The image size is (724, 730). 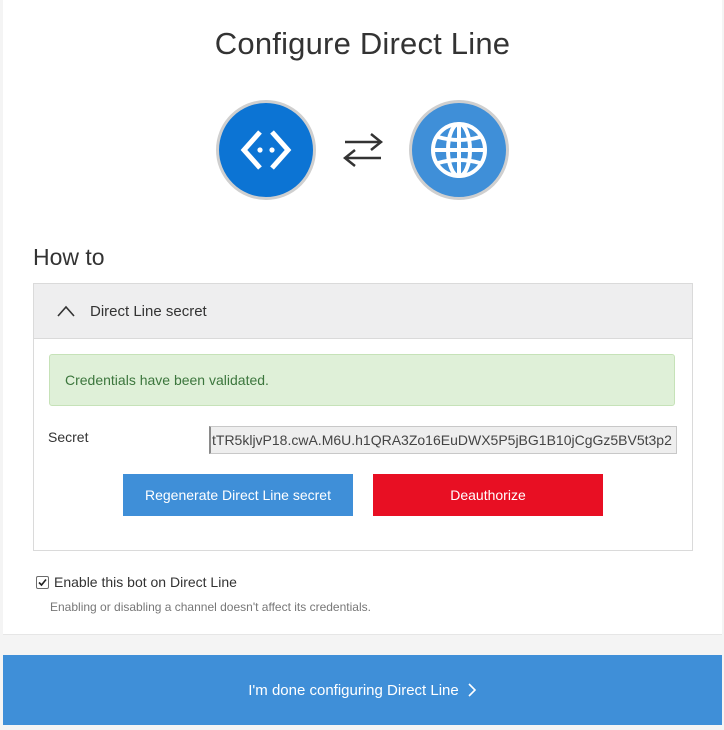 What do you see at coordinates (68, 437) in the screenshot?
I see `secret-label: Secret` at bounding box center [68, 437].